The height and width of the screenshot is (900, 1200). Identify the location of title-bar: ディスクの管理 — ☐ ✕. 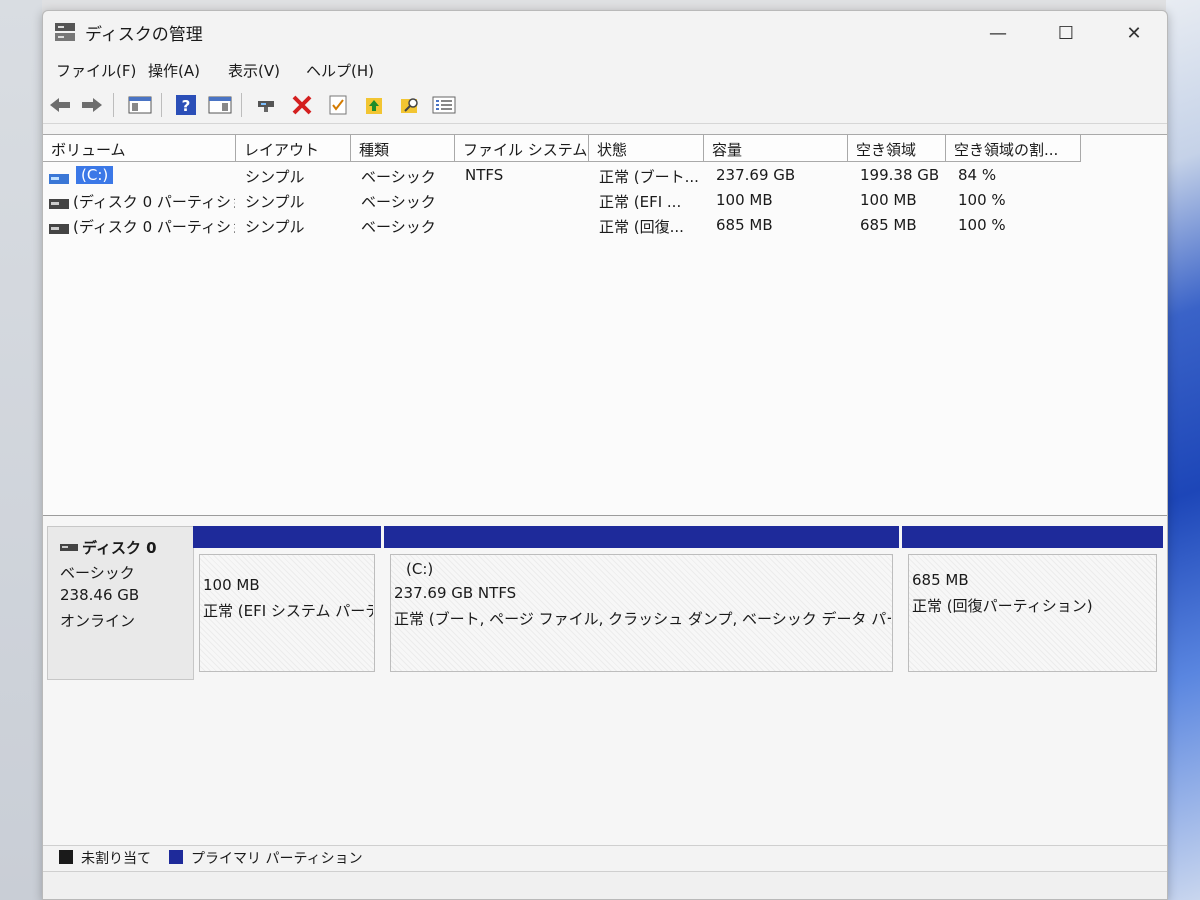
(605, 33).